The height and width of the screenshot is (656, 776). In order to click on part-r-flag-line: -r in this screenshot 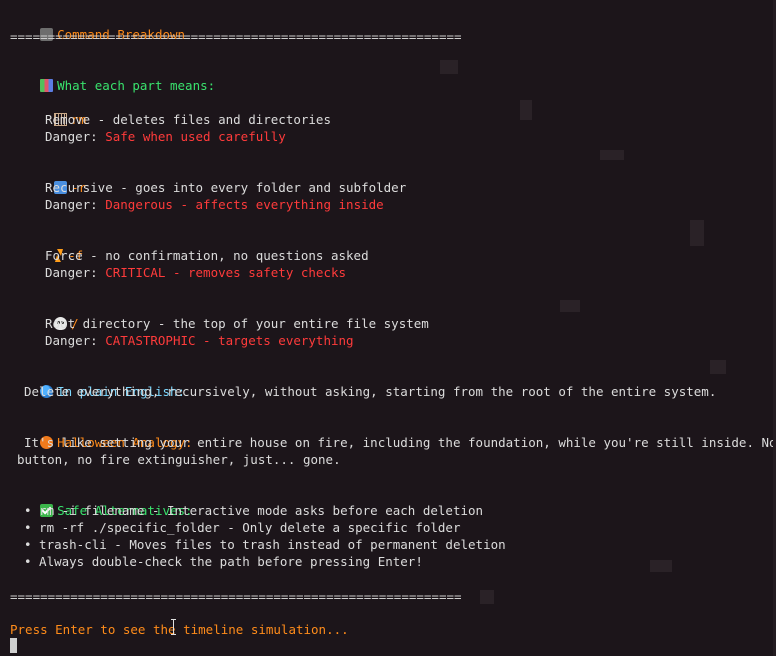, I will do `click(55, 178)`.